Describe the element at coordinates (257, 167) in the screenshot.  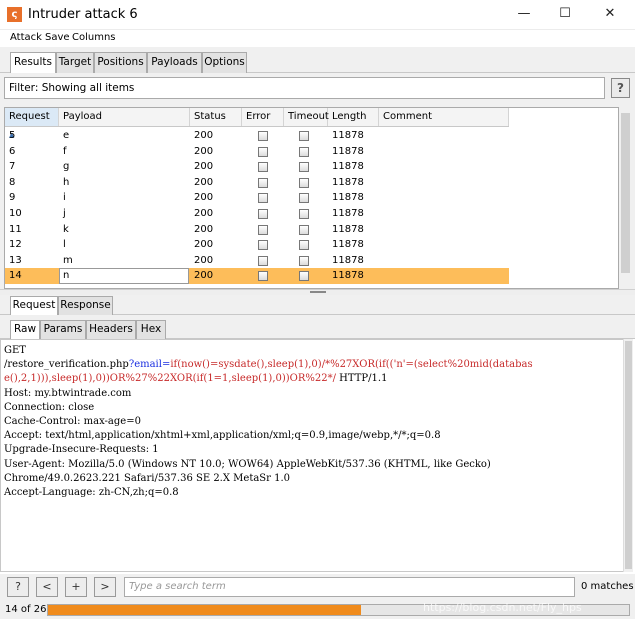
I see `table-row: 7 g 200 11878` at that location.